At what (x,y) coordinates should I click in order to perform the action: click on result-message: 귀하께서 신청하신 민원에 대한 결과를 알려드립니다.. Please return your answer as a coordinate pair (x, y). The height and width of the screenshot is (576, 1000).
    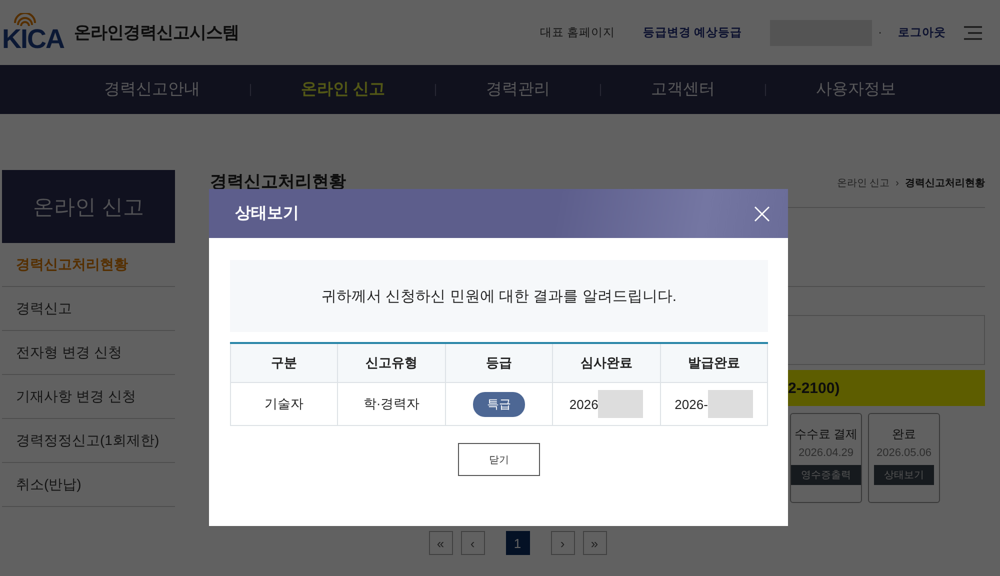
    Looking at the image, I should click on (499, 296).